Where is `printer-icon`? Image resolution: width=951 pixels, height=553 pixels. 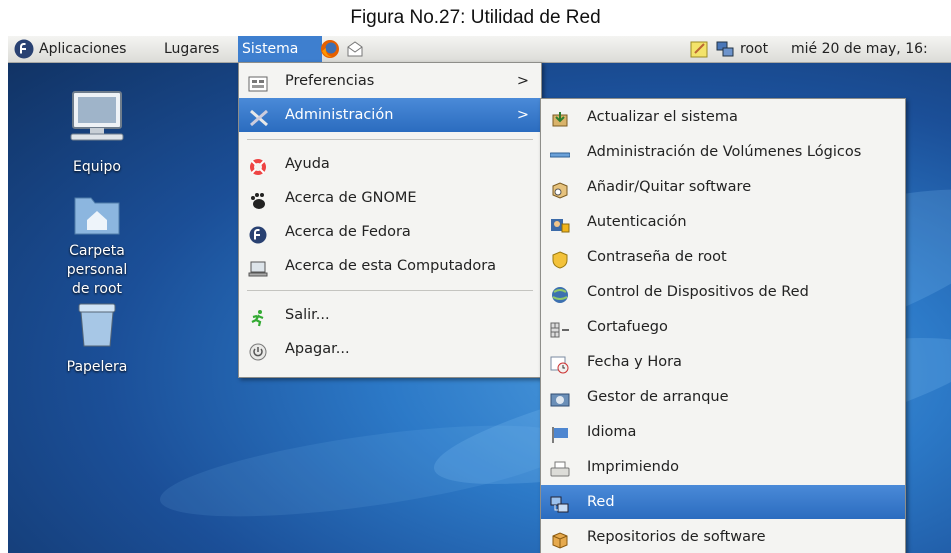 printer-icon is located at coordinates (560, 467).